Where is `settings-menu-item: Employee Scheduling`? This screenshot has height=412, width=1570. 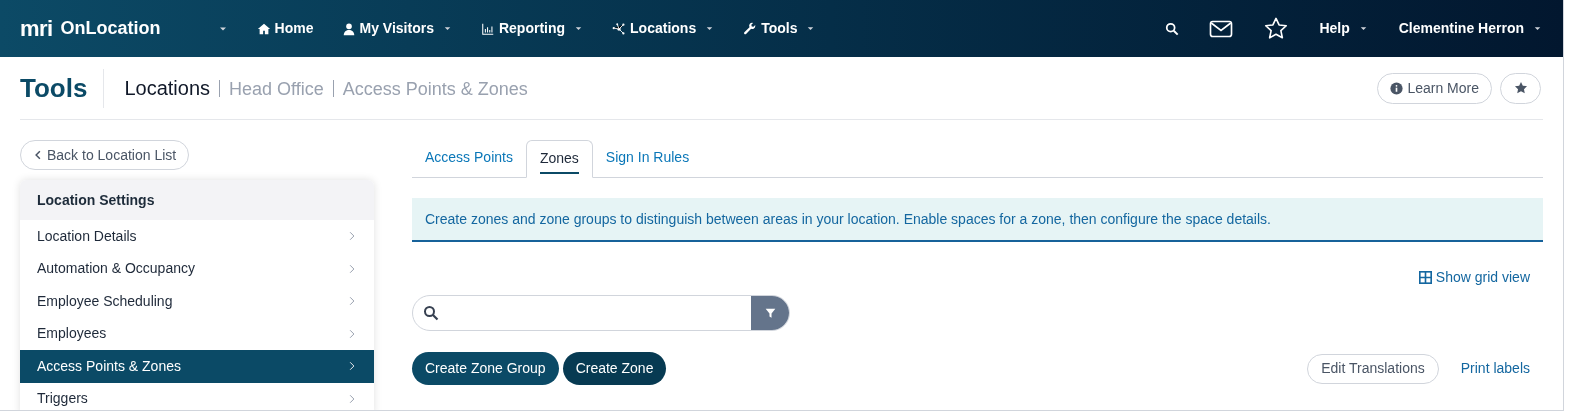 settings-menu-item: Employee Scheduling is located at coordinates (197, 301).